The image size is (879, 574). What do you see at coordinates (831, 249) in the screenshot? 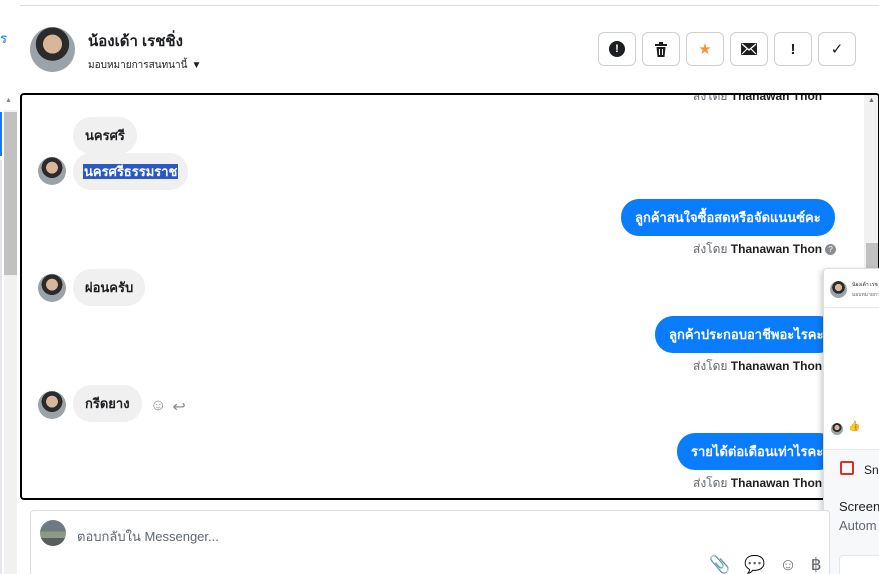
I see `help-icon: ?` at bounding box center [831, 249].